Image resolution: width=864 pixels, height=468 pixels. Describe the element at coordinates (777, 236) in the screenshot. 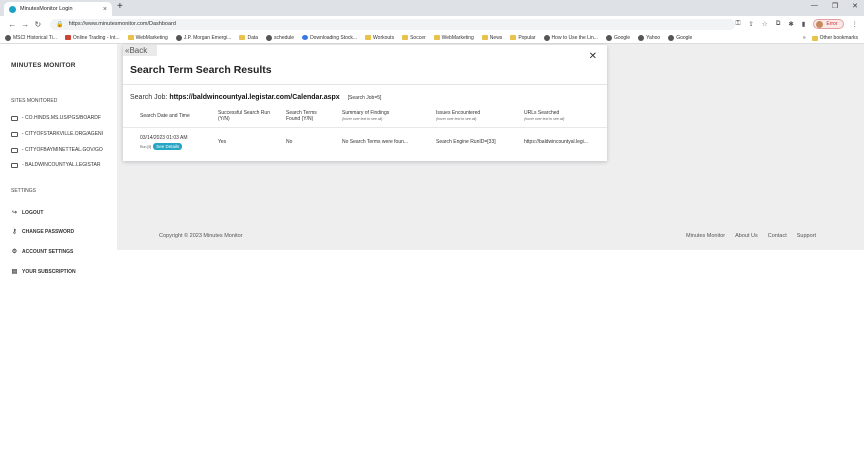

I see `footer-link-contact: Contact` at that location.